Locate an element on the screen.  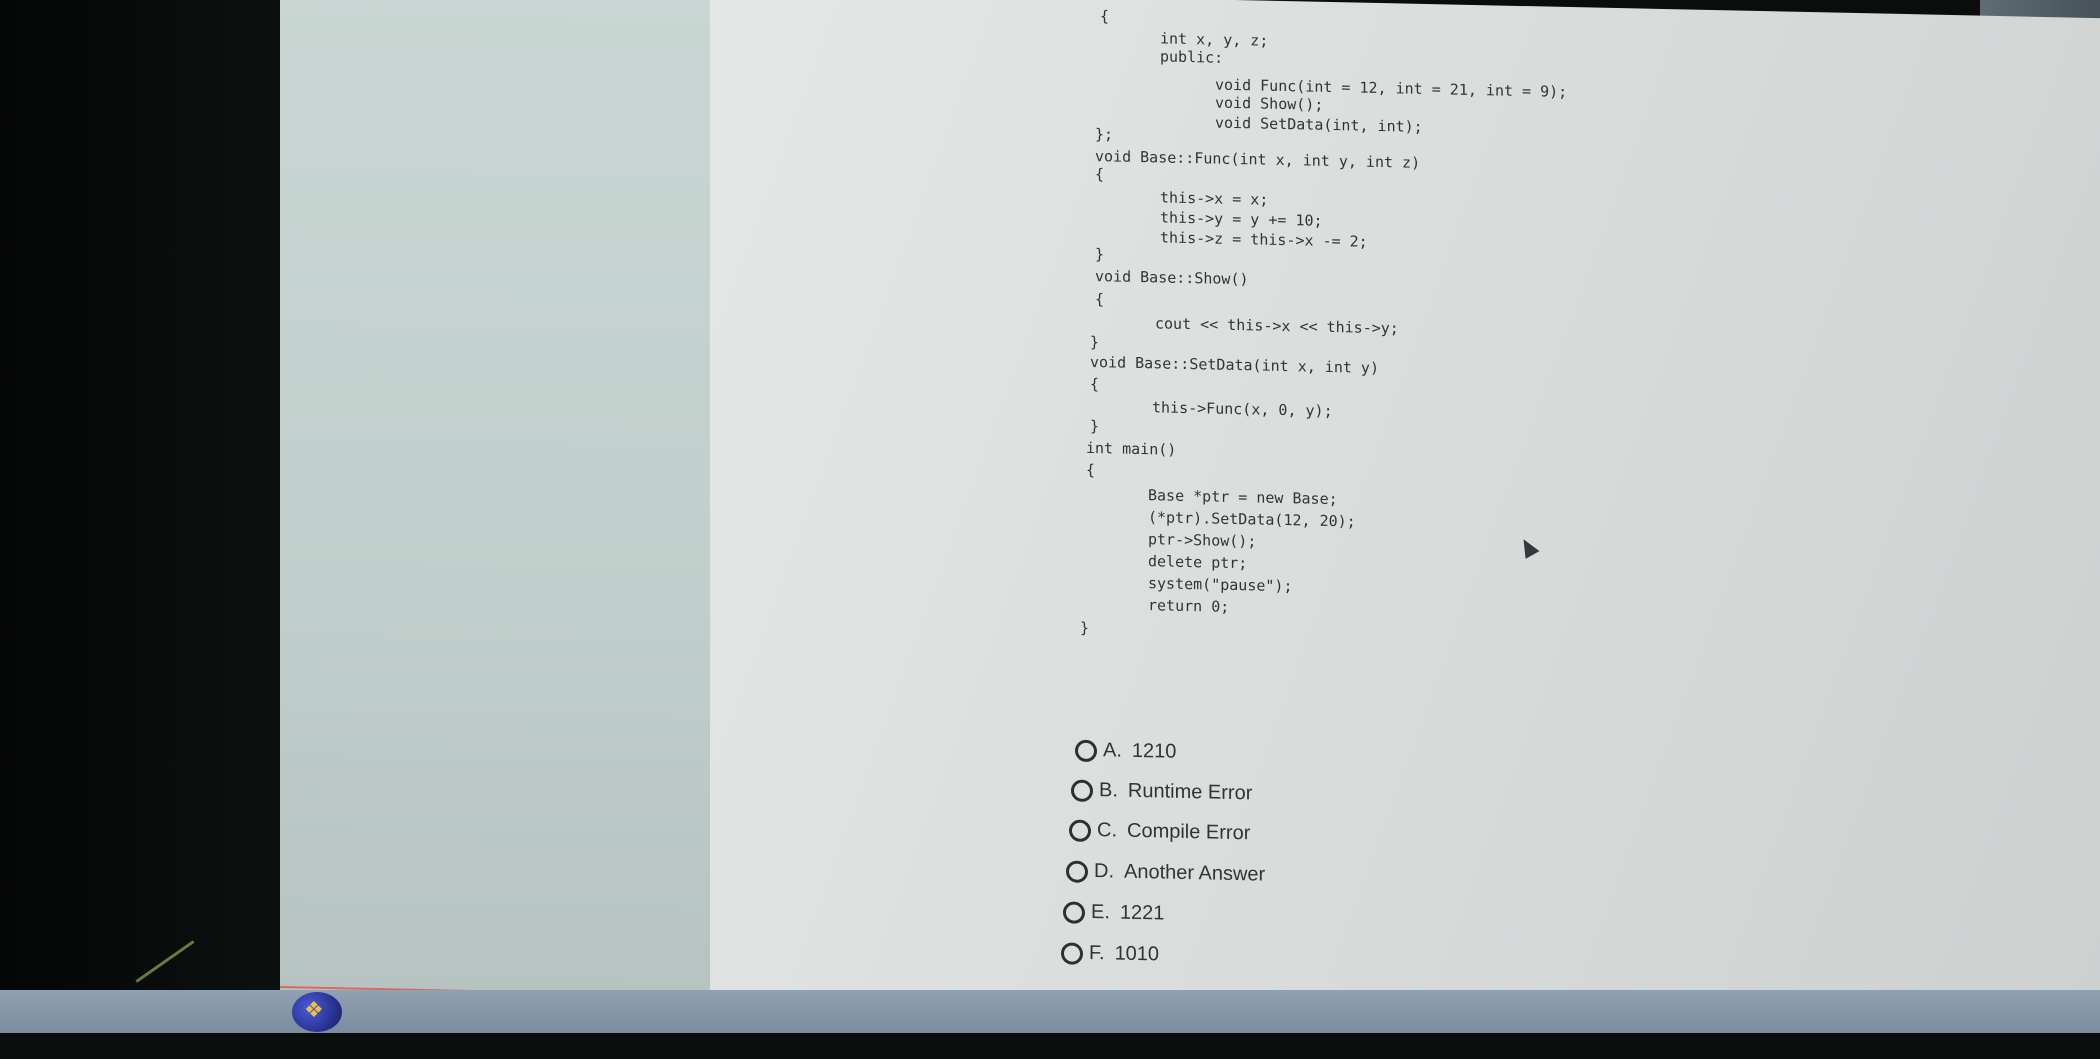
option-text: Another Answer is located at coordinates (1195, 873).